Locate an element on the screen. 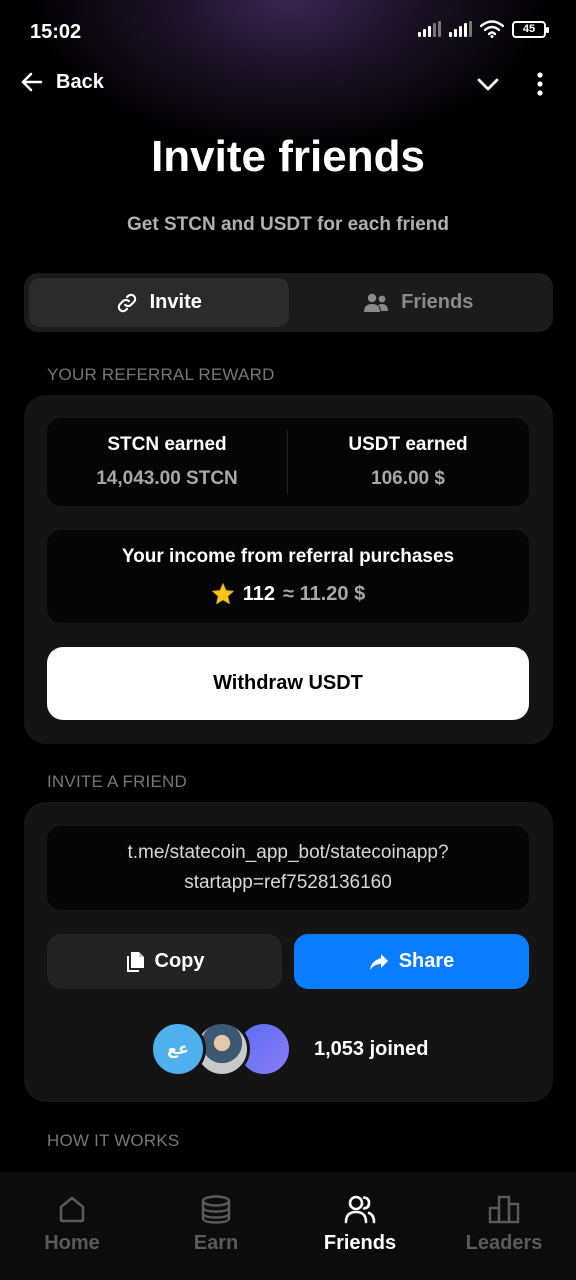  avatar: عع is located at coordinates (178, 1049).